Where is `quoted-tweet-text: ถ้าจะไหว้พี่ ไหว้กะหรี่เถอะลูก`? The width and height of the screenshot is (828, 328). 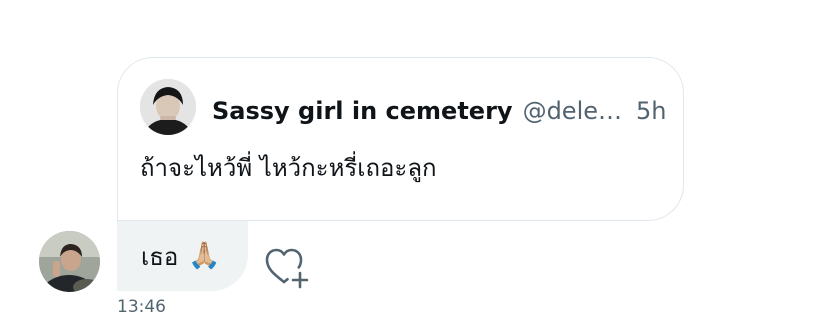 quoted-tweet-text: ถ้าจะไหว้พี่ ไหว้กะหรี่เถอะลูก is located at coordinates (288, 168).